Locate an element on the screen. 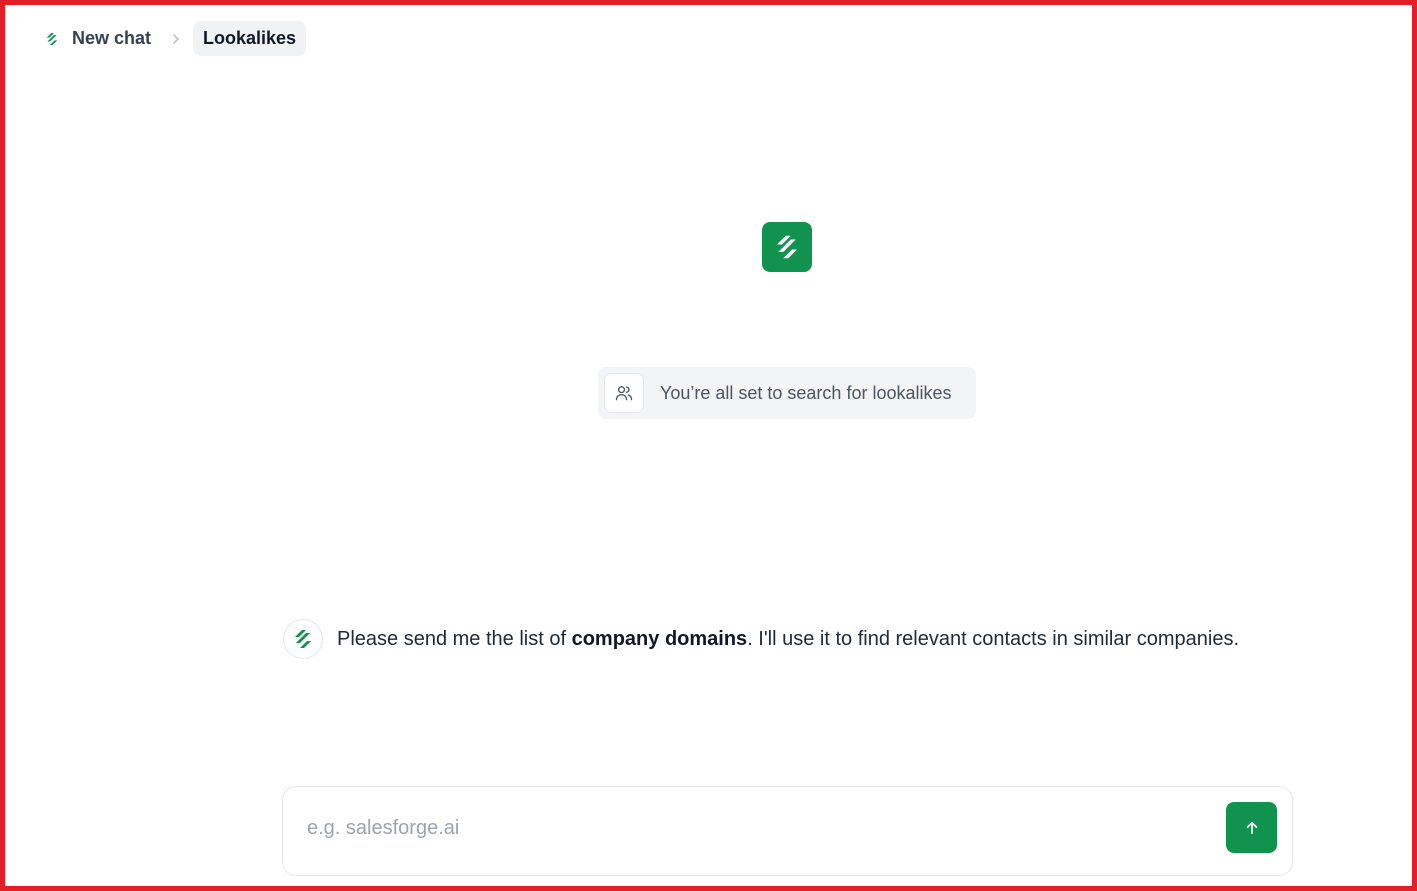 This screenshot has height=891, width=1417. arrow-up-icon is located at coordinates (1251, 827).